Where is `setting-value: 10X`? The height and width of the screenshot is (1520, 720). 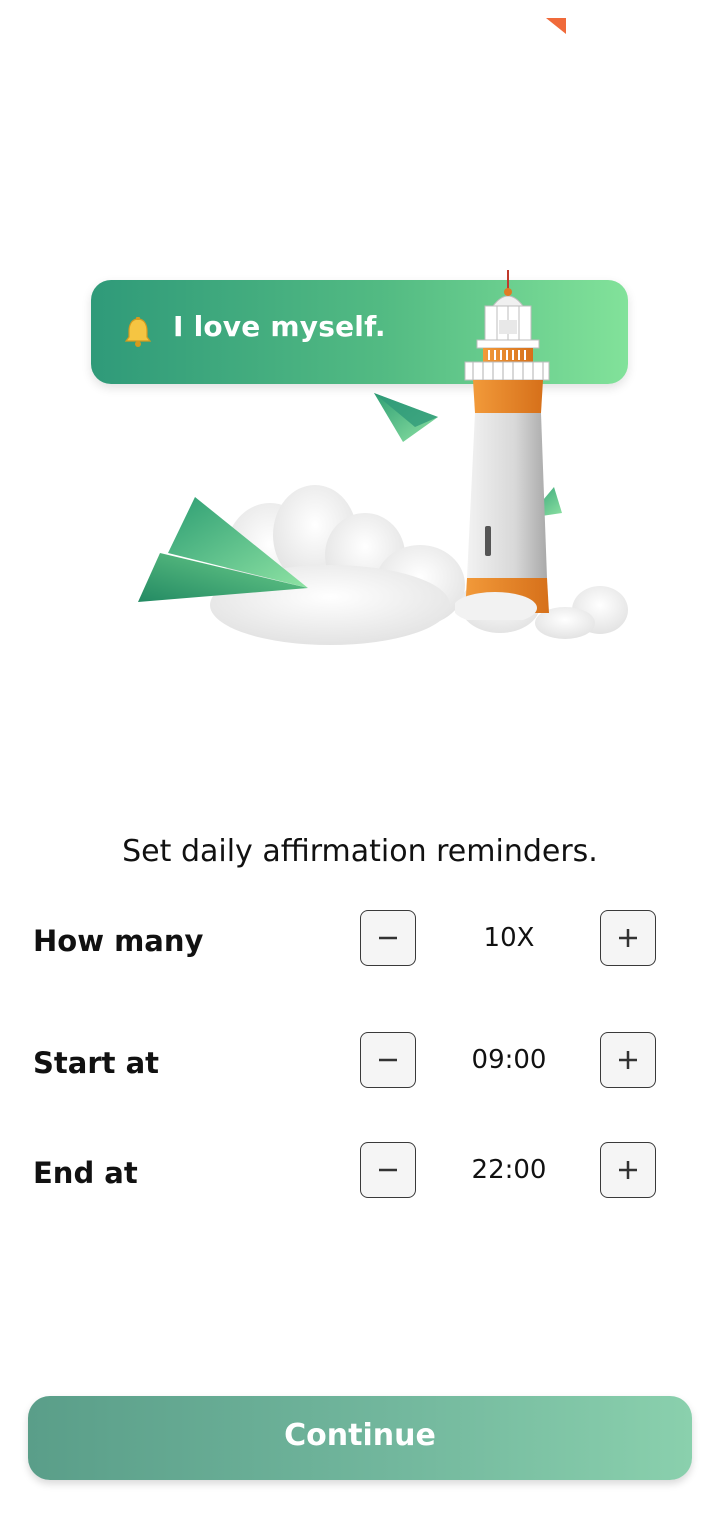
setting-value: 10X is located at coordinates (509, 938).